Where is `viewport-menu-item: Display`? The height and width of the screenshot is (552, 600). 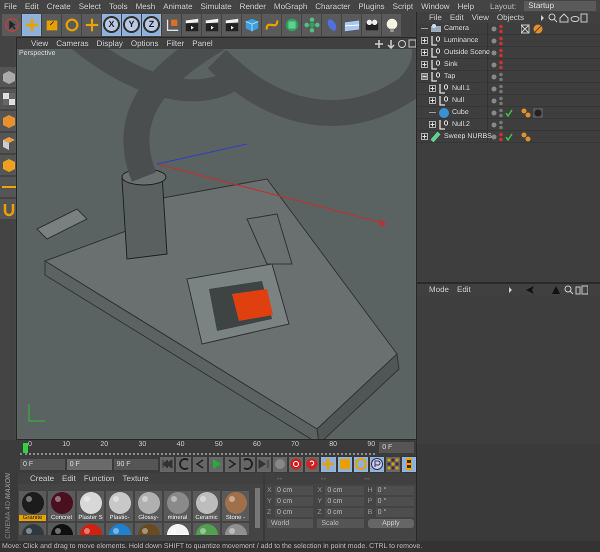
viewport-menu-item: Display is located at coordinates (109, 43).